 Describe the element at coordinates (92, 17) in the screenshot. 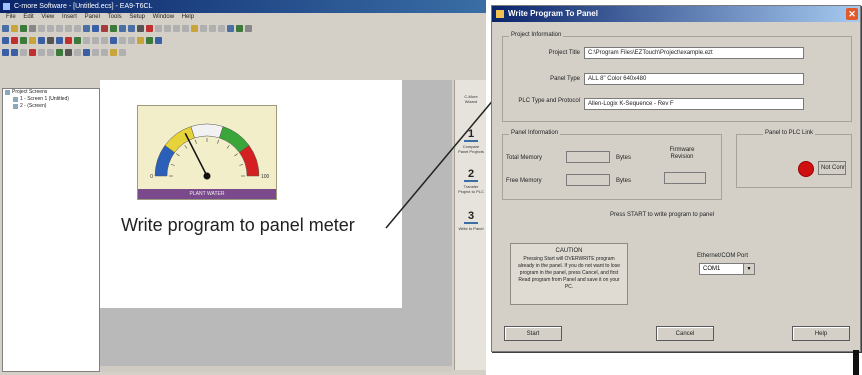

I see `menu-panel: Panel` at that location.